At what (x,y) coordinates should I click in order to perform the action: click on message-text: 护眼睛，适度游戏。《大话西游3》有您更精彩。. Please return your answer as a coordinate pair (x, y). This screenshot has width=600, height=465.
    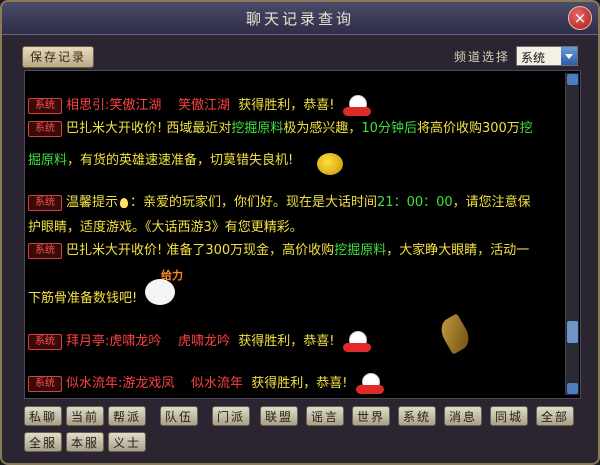
    Looking at the image, I should click on (165, 227).